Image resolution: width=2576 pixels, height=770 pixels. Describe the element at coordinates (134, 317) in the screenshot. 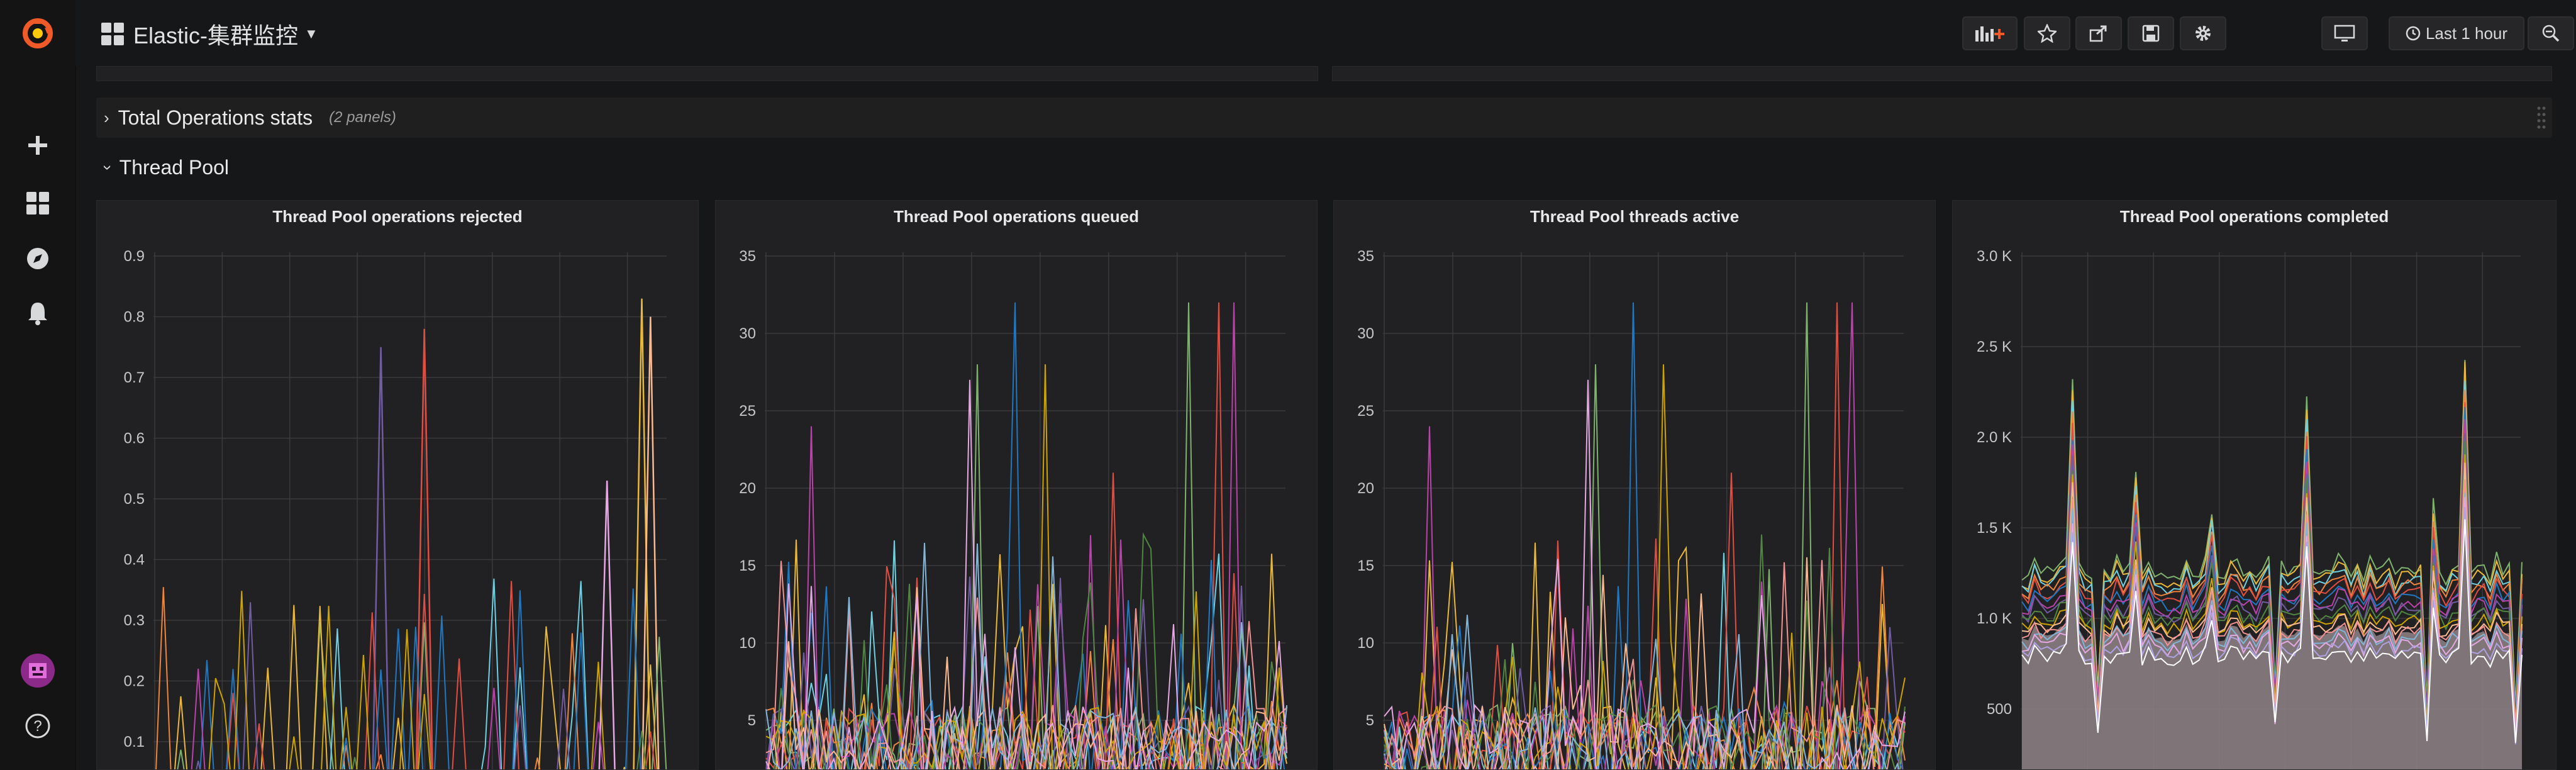

I see `y-tick-label: 0.8` at that location.